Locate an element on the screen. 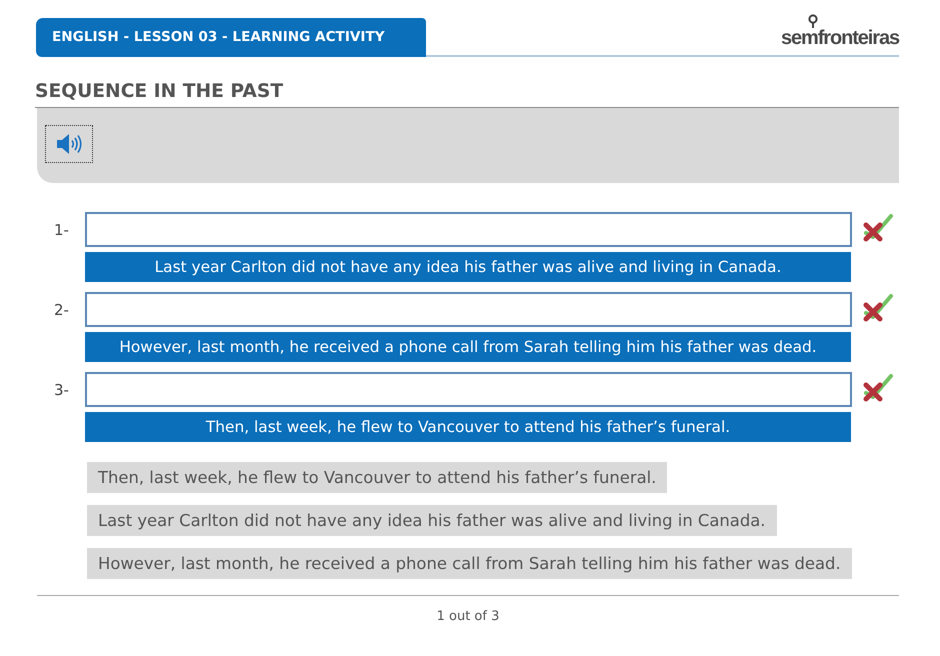 Image resolution: width=940 pixels, height=656 pixels. map-pin-icon is located at coordinates (813, 21).